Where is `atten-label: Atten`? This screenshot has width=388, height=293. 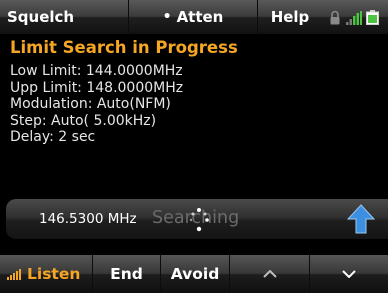
atten-label: Atten is located at coordinates (200, 17).